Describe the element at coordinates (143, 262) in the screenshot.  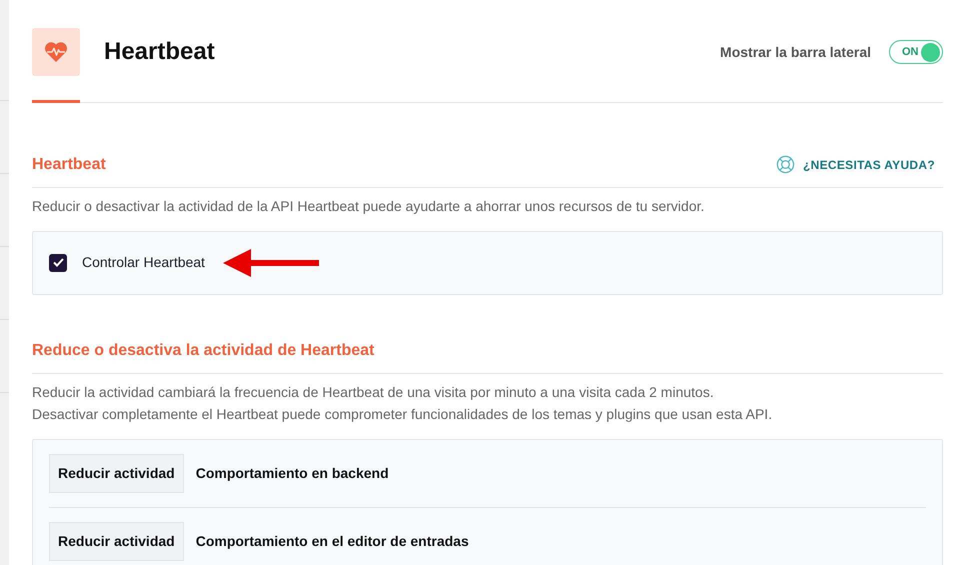
I see `checkbox-label: Controlar Heartbeat` at that location.